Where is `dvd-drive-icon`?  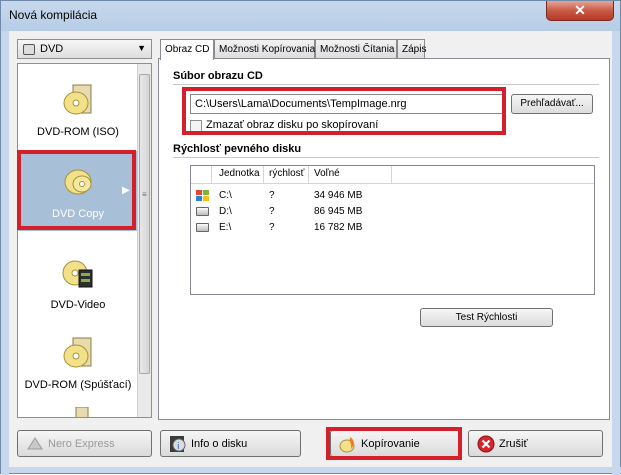
dvd-drive-icon is located at coordinates (29, 49).